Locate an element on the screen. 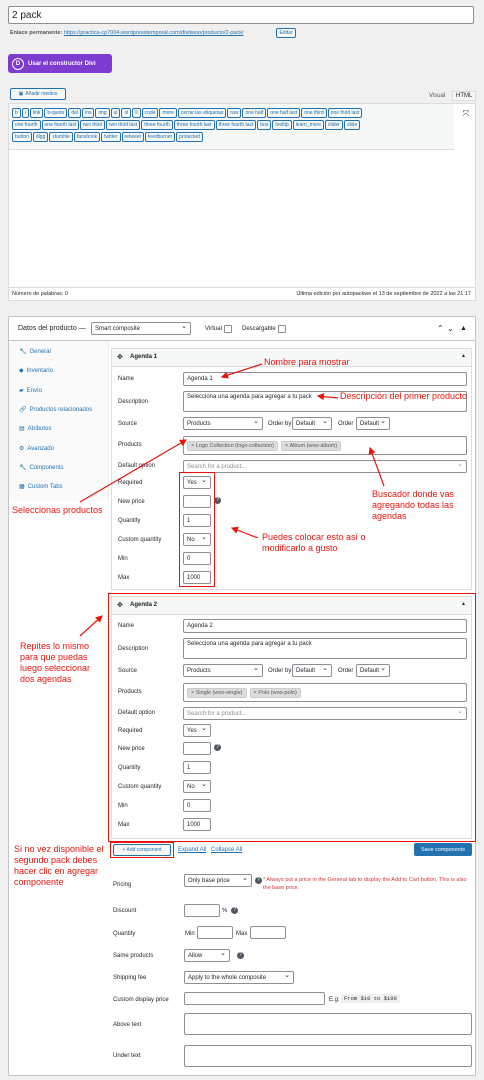 Image resolution: width=484 pixels, height=1080 pixels. agenda2-toggle-icon: ▲ is located at coordinates (463, 604).